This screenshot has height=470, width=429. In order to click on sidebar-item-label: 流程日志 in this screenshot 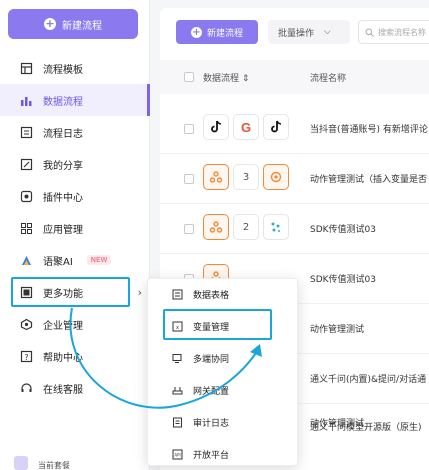, I will do `click(63, 134)`.